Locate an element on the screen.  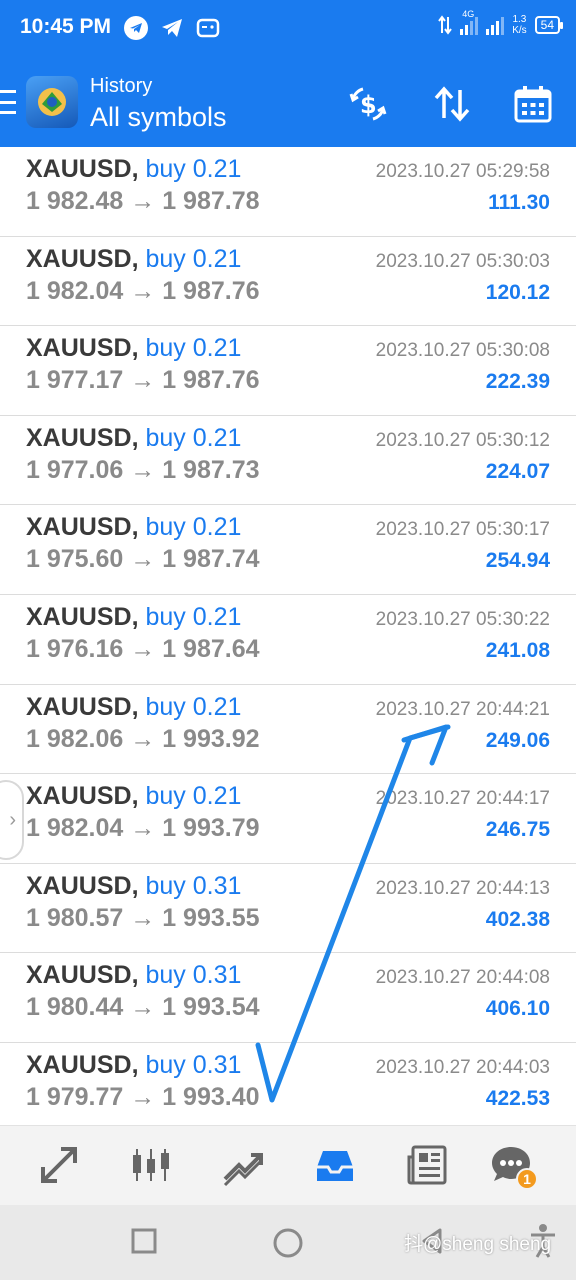
trade-time: 2023.10.27 20:44:13 is located at coordinates (462, 888).